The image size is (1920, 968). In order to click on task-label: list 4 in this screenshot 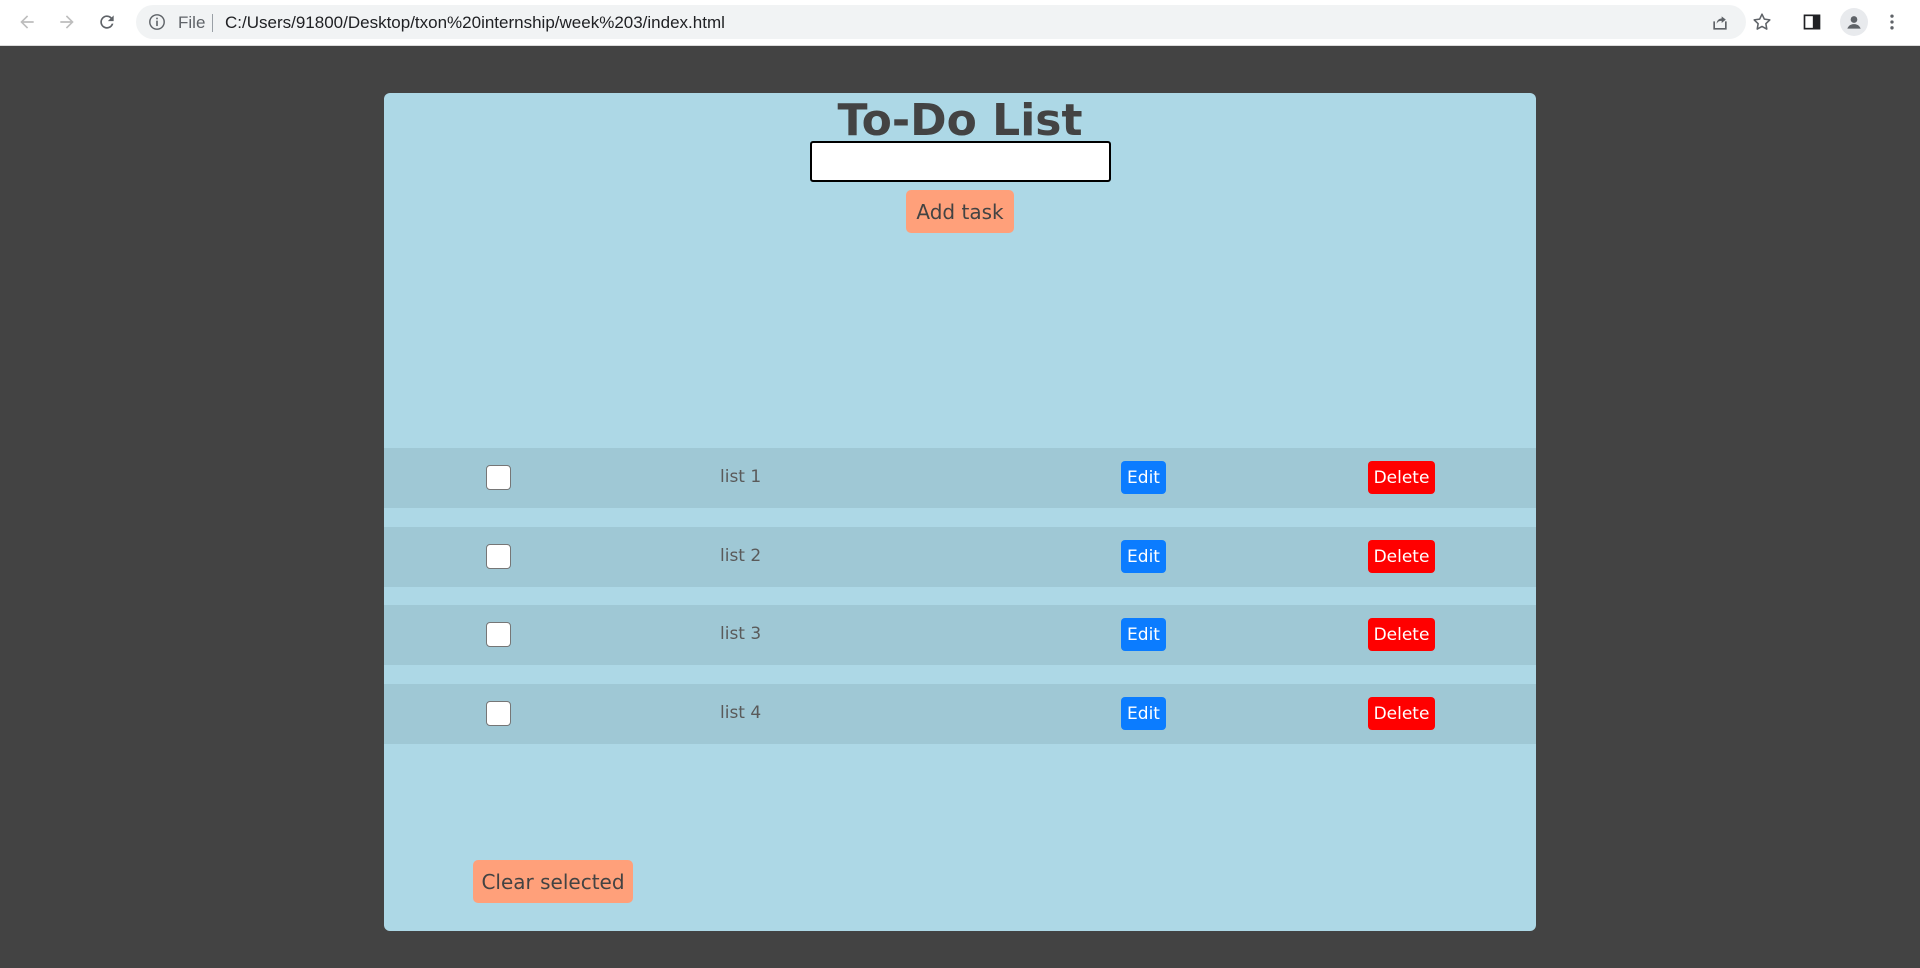, I will do `click(741, 713)`.